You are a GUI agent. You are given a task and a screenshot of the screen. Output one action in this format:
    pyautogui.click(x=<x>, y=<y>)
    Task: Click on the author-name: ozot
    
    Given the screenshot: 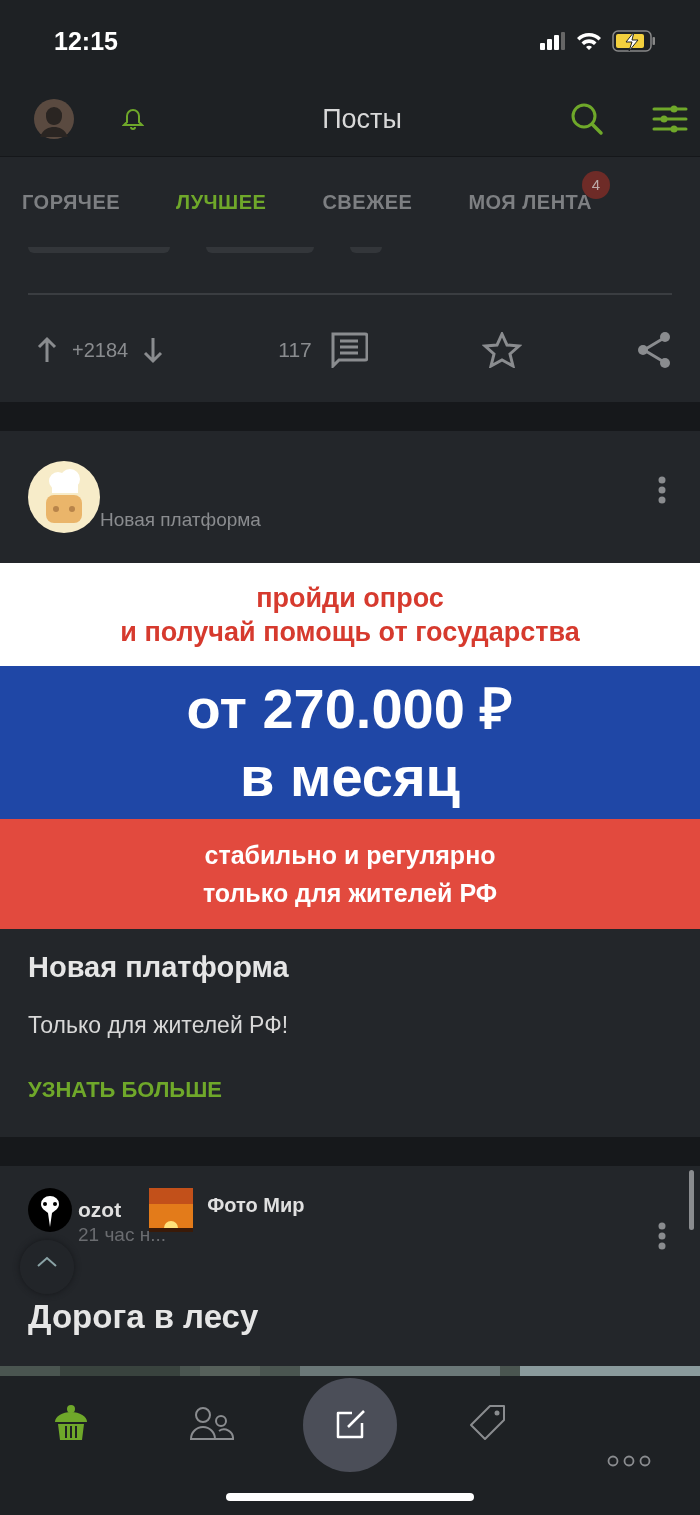 What is the action you would take?
    pyautogui.click(x=100, y=1210)
    